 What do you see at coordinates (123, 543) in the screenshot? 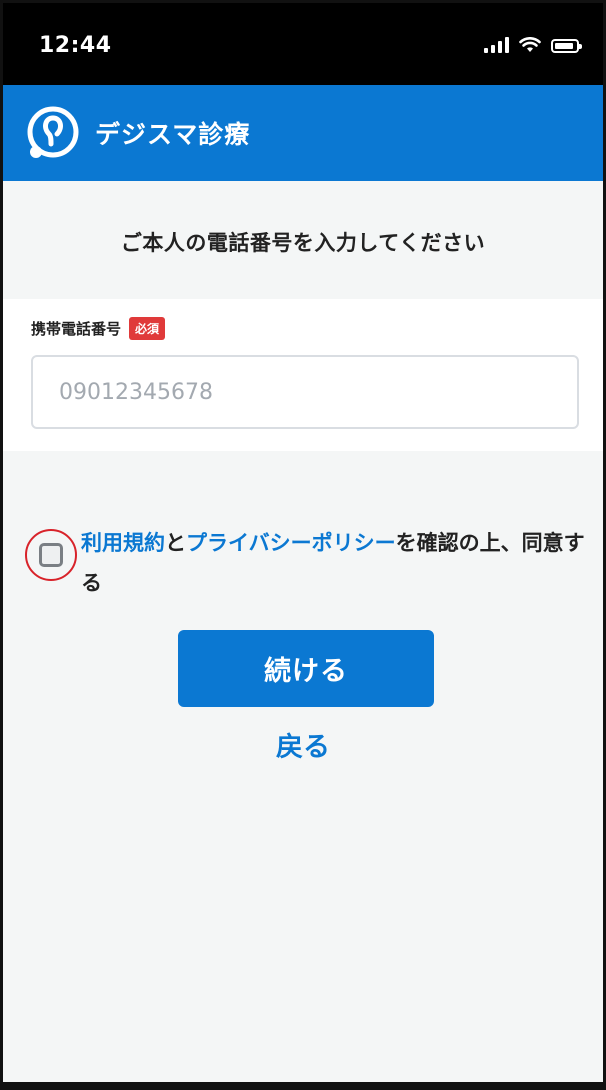
I see `terms-link: 利用規約` at bounding box center [123, 543].